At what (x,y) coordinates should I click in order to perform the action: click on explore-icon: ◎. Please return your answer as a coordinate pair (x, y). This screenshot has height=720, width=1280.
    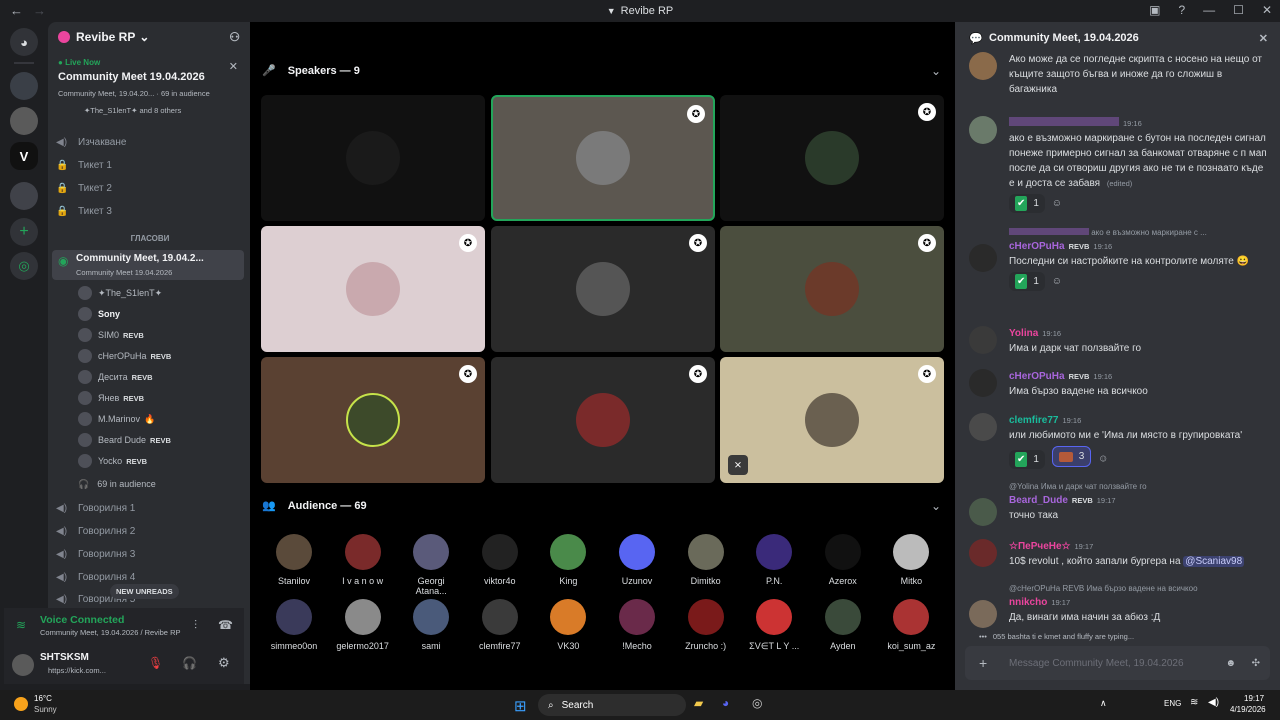
    Looking at the image, I should click on (24, 266).